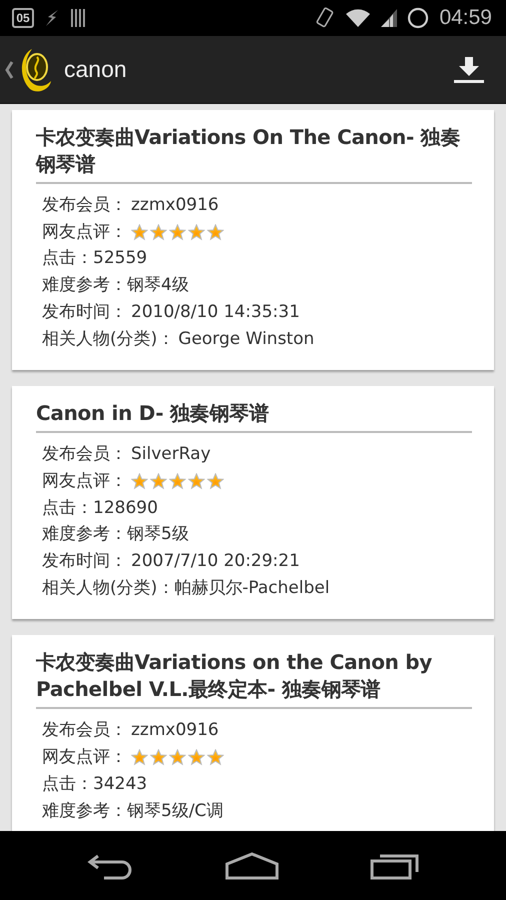 This screenshot has height=900, width=506. What do you see at coordinates (158, 534) in the screenshot?
I see `field-value: 钢琴5级` at bounding box center [158, 534].